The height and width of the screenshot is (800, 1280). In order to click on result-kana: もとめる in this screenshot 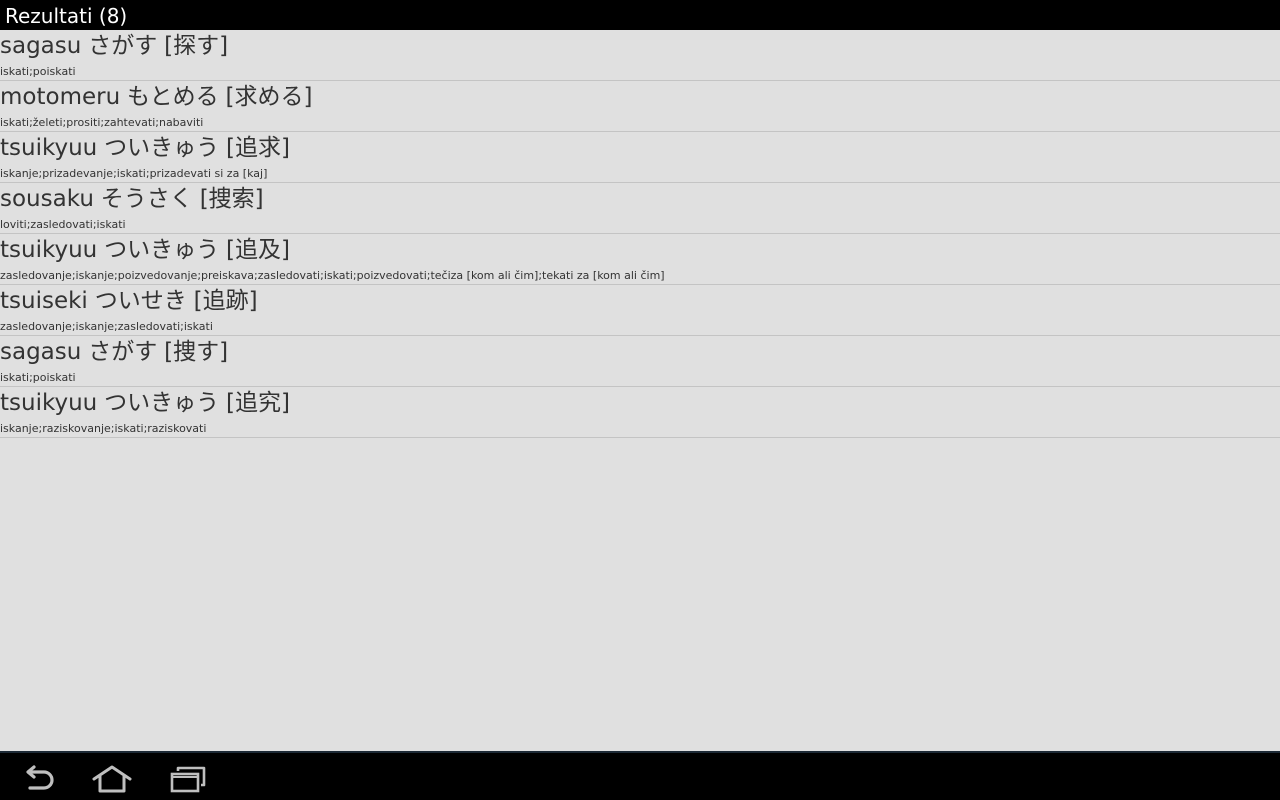, I will do `click(173, 97)`.